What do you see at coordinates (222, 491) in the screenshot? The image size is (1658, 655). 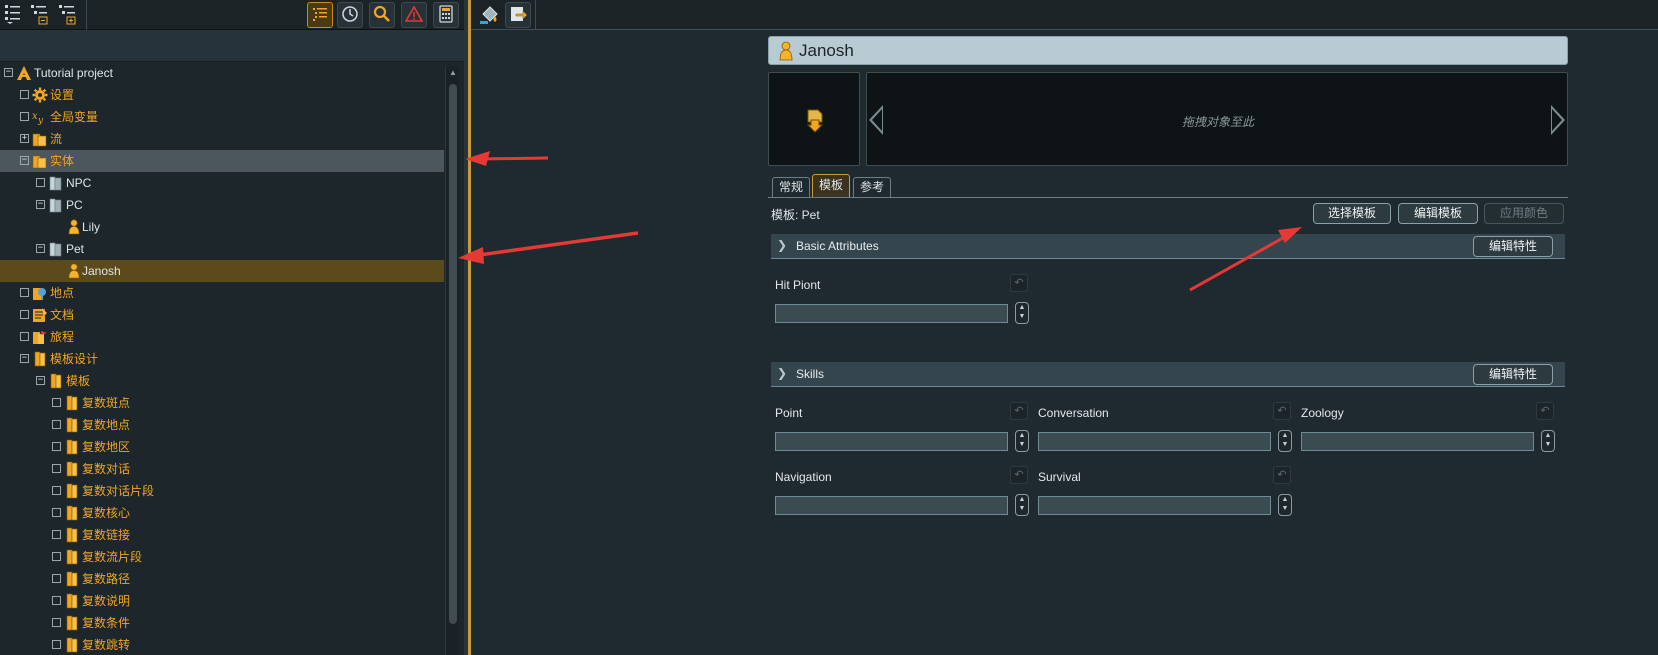 I see `tree-item: 复数对话片段` at bounding box center [222, 491].